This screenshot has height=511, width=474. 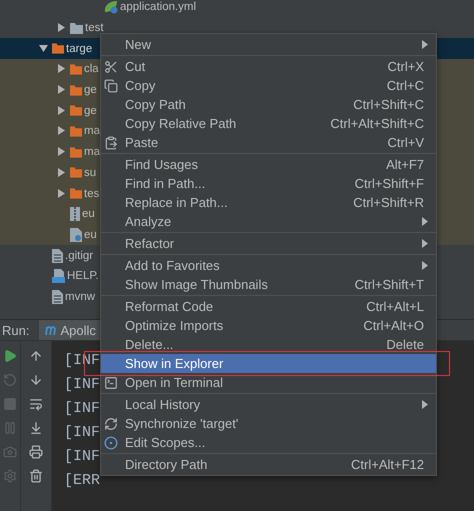 What do you see at coordinates (393, 325) in the screenshot?
I see `shortcut-label: Ctrl+Alt+O` at bounding box center [393, 325].